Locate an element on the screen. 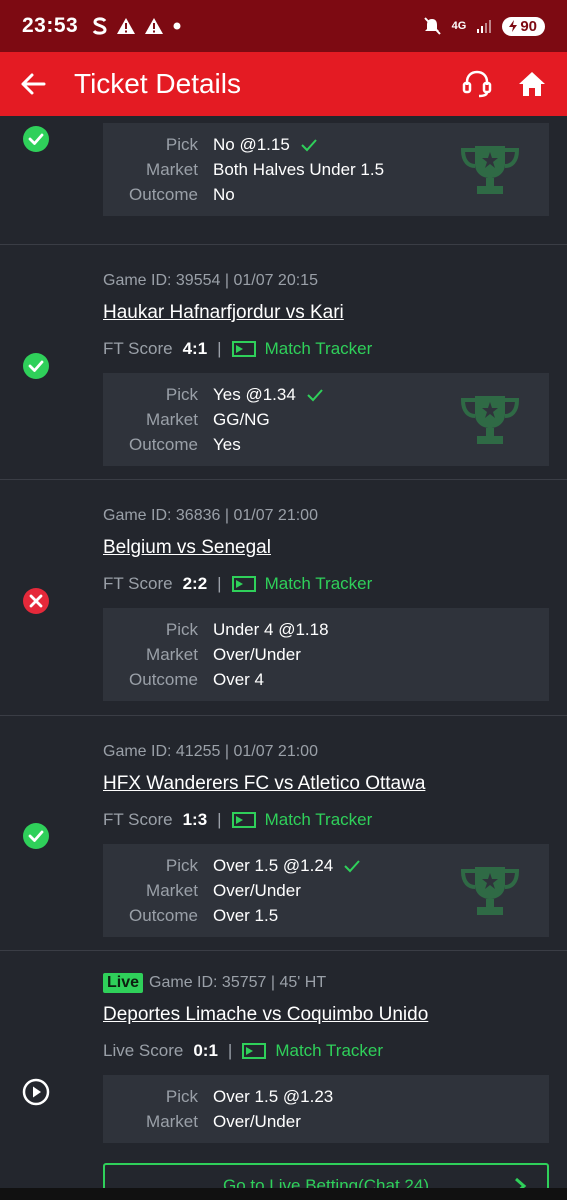  game-title-link: Belgium vs Senegal is located at coordinates (326, 550).